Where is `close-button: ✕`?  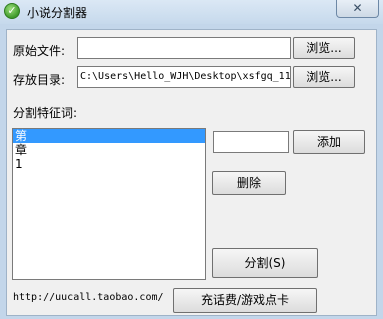 close-button: ✕ is located at coordinates (357, 9).